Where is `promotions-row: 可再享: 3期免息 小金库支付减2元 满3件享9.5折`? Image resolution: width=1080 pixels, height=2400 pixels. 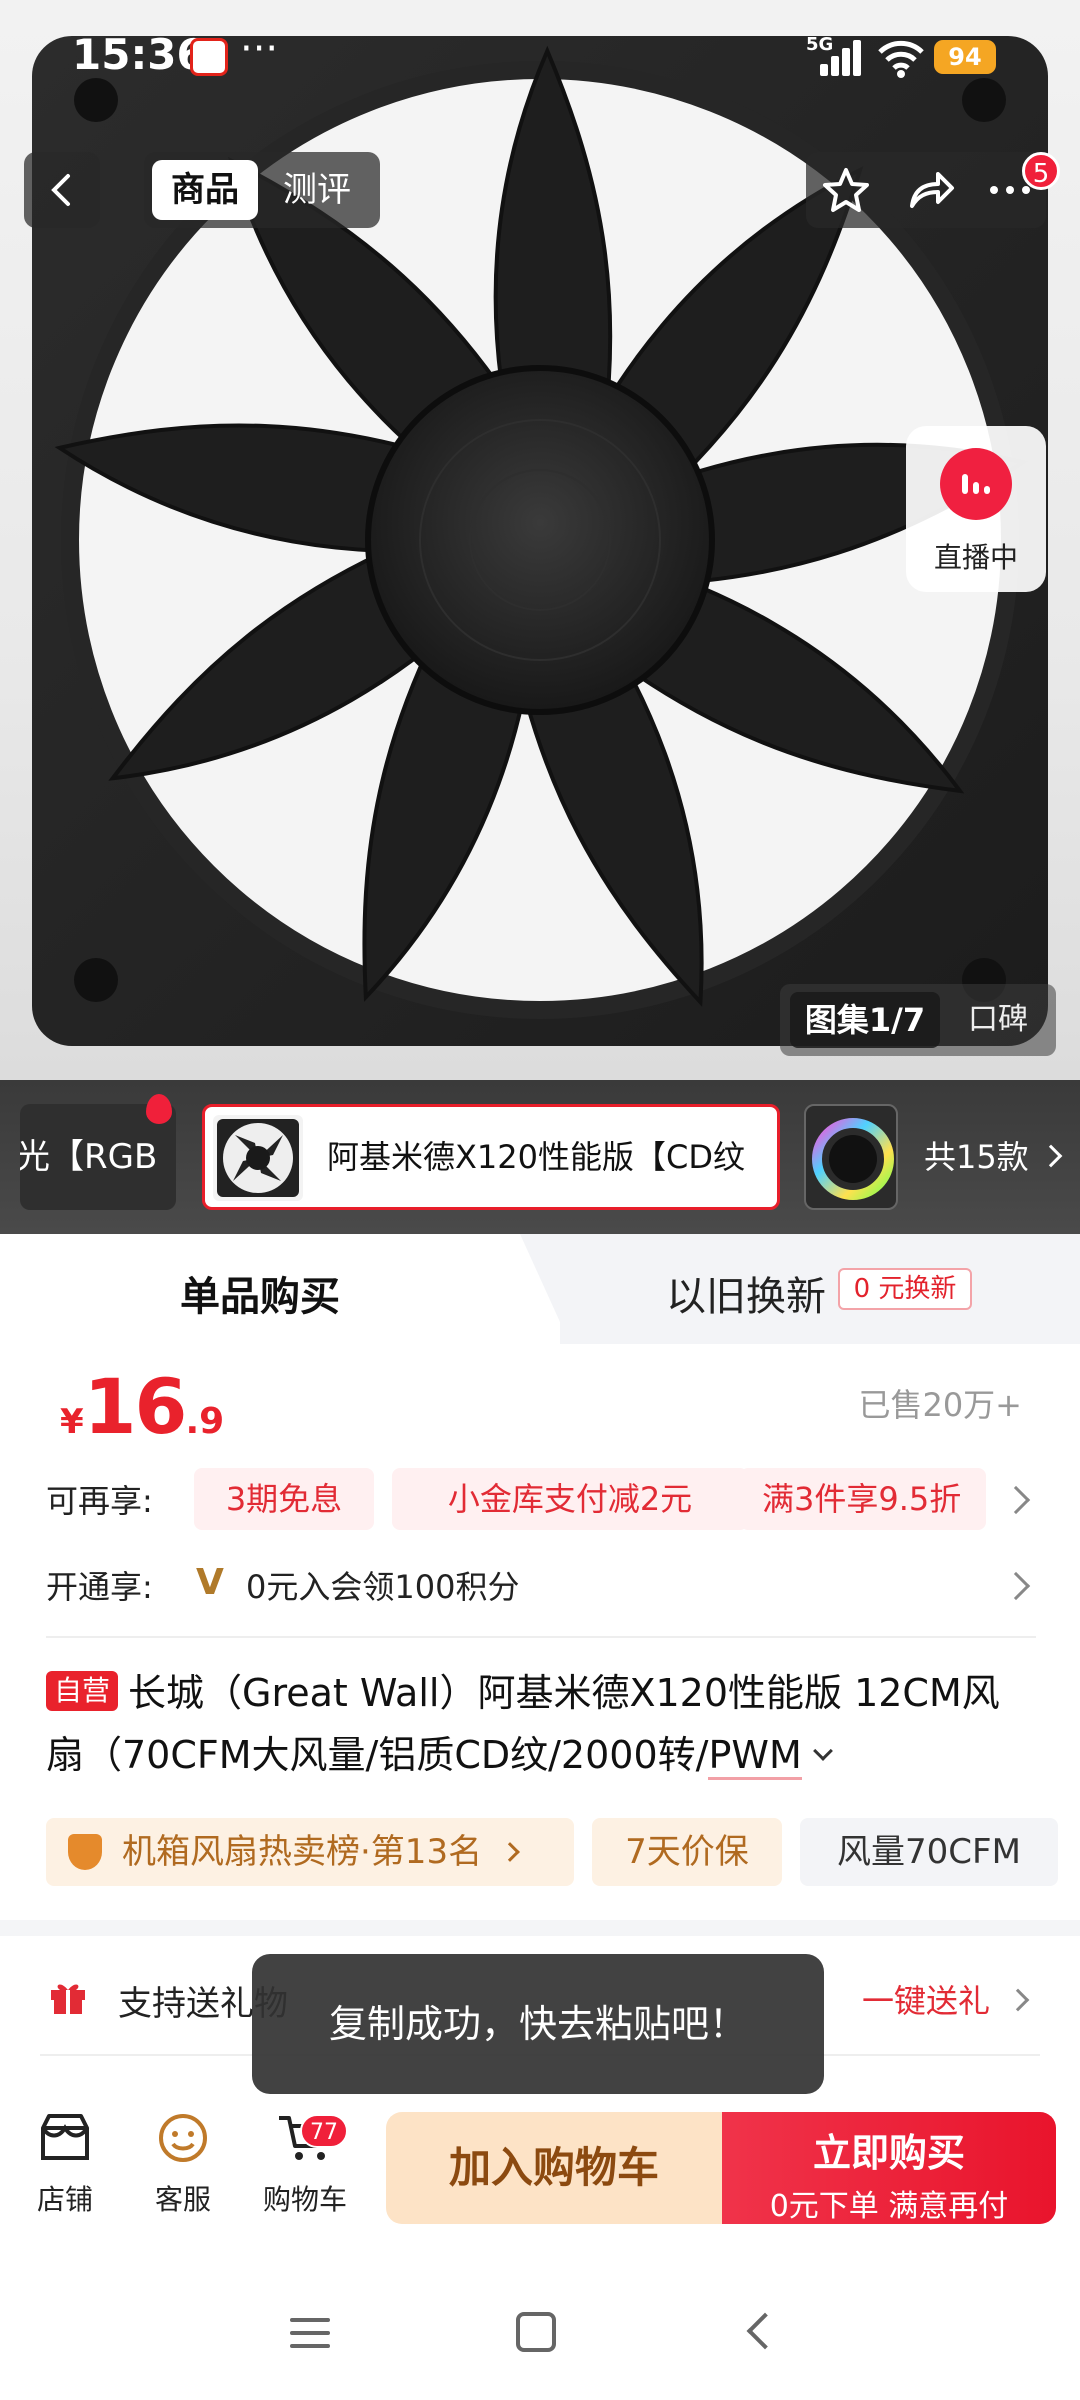
promotions-row: 可再享: 3期免息 小金库支付减2元 满3件享9.5折 is located at coordinates (541, 1499).